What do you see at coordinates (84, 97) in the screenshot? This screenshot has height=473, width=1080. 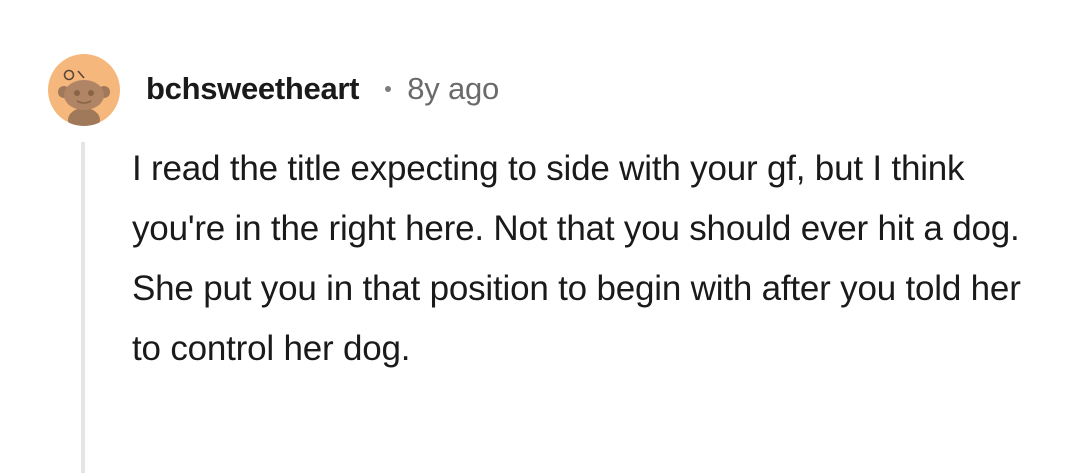 I see `snoo-avatar-icon` at bounding box center [84, 97].